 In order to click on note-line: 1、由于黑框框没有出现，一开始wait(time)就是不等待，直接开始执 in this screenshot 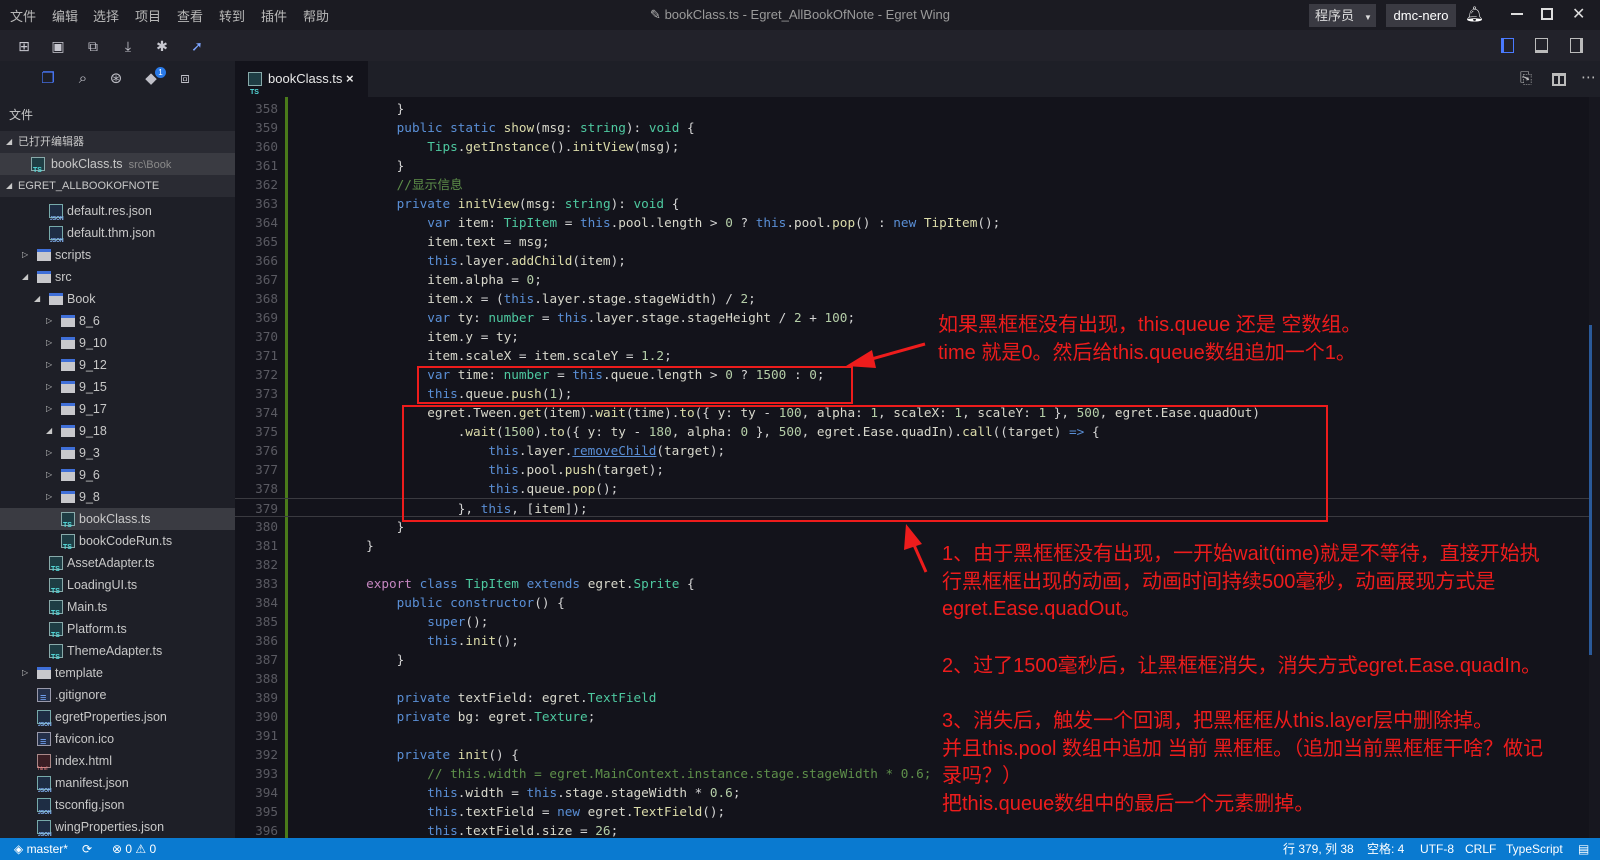, I will do `click(1241, 554)`.